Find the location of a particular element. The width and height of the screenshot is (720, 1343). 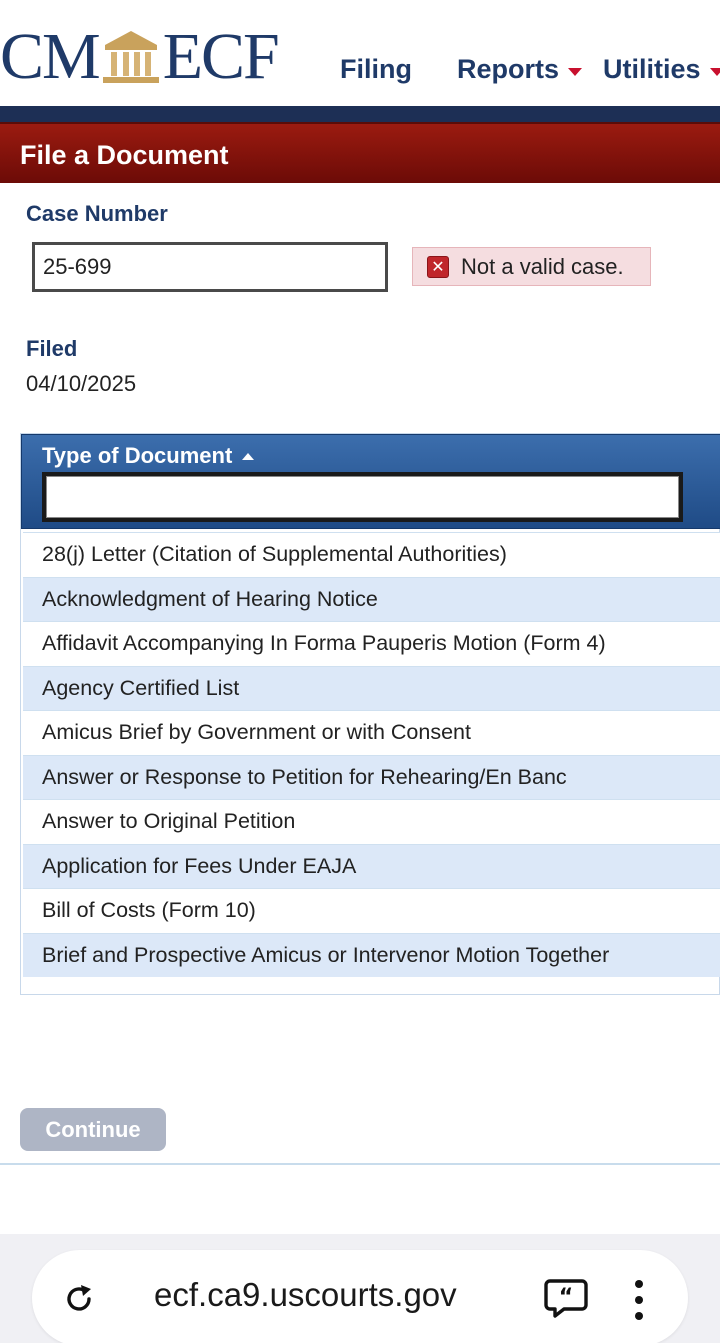

footer-divider is located at coordinates (360, 1164).